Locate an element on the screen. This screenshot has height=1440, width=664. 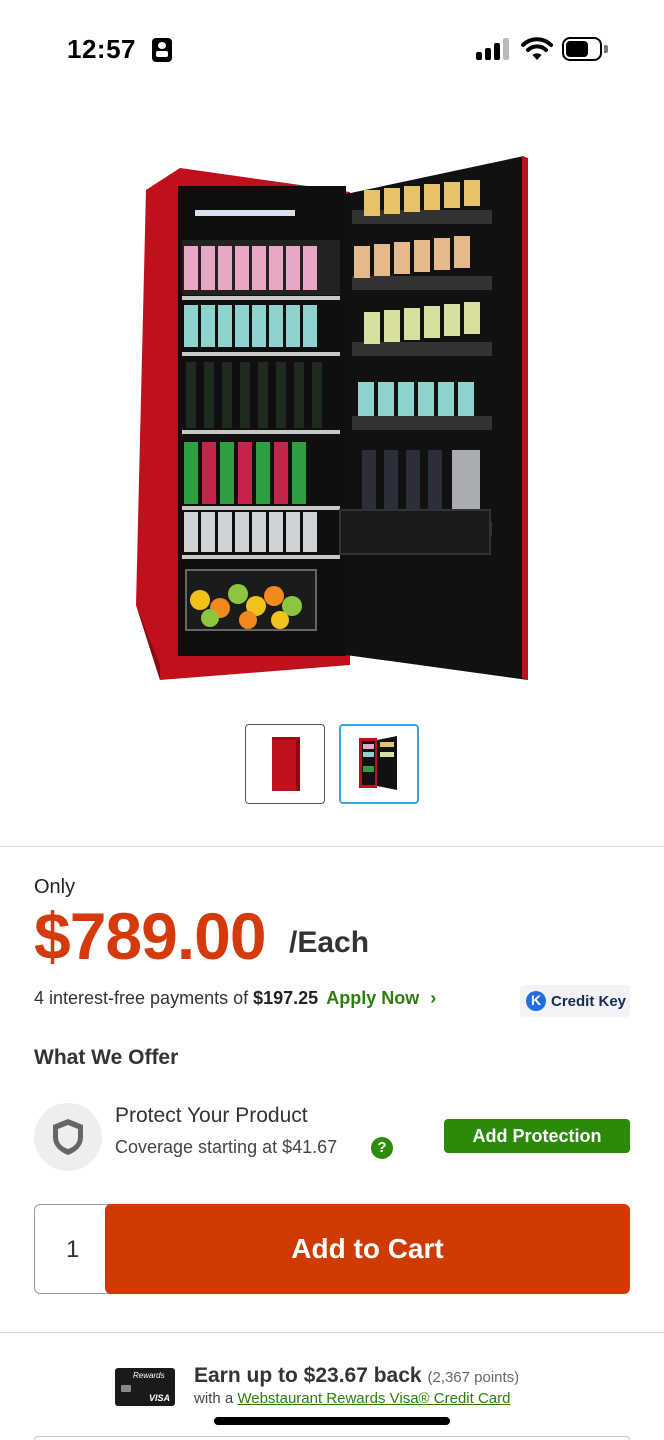
credit-key-logo-icon is located at coordinates (536, 1001).